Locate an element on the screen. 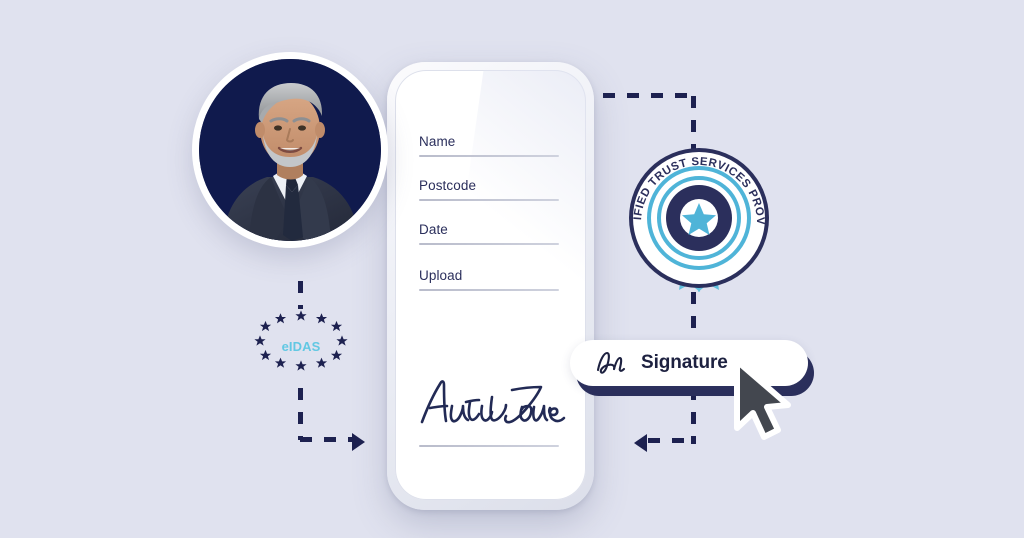 This screenshot has width=1024, height=538. connector-badge-to-button-horizontal is located at coordinates (671, 440).